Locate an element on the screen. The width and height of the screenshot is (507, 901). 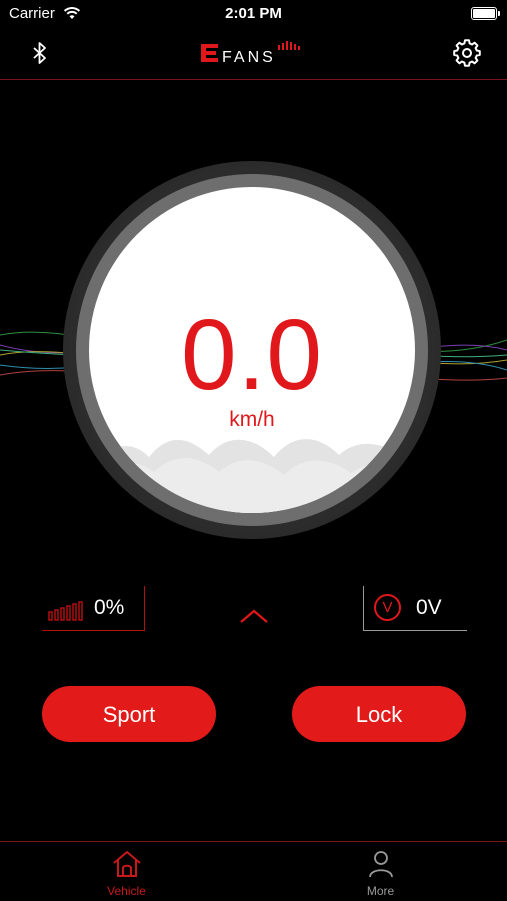
battery-level-stat: 0% is located at coordinates (93, 608).